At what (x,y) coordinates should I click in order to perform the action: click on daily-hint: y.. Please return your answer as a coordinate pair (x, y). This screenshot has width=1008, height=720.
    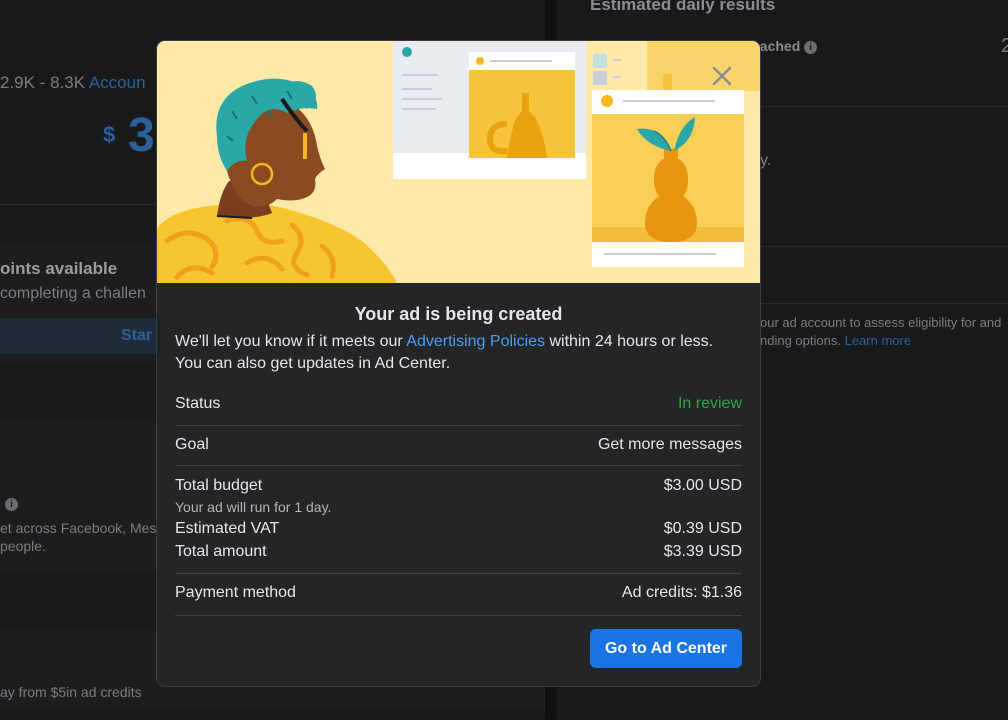
    Looking at the image, I should click on (766, 160).